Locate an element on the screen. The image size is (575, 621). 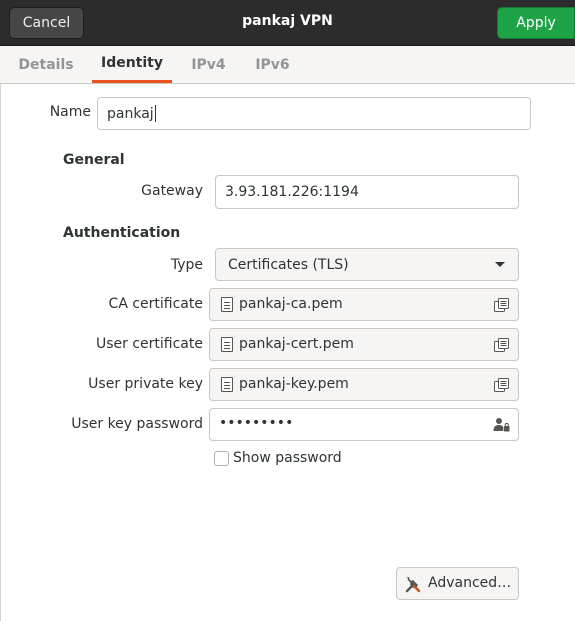
dropdown-arrow-icon is located at coordinates (500, 264).